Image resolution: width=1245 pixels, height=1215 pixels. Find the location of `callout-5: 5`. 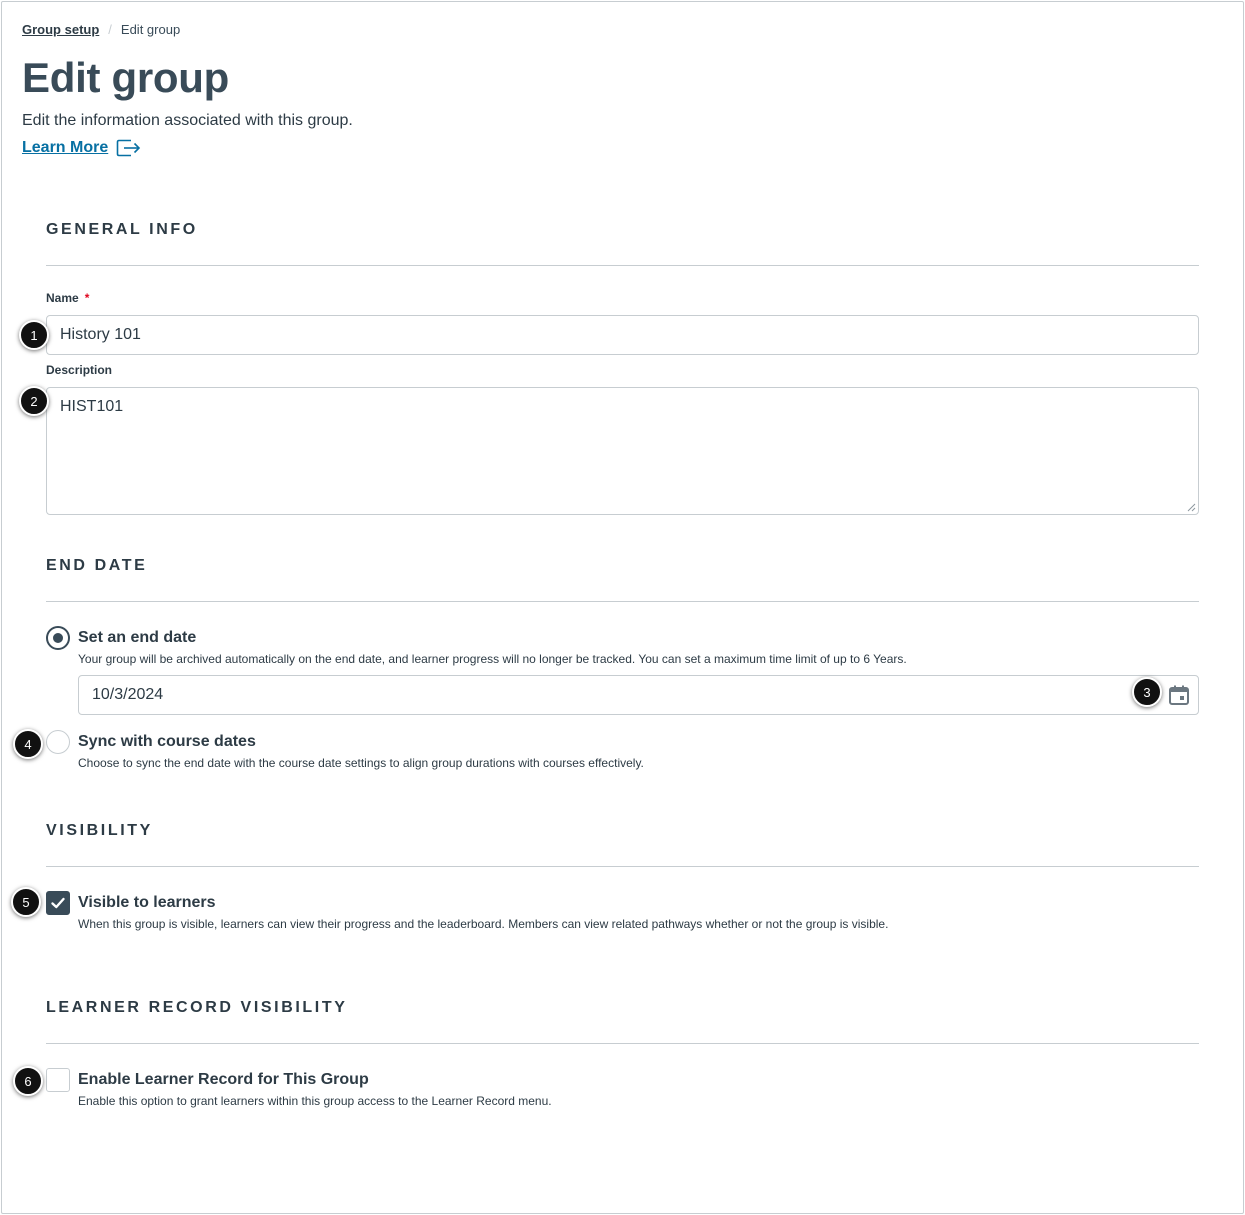

callout-5: 5 is located at coordinates (26, 902).